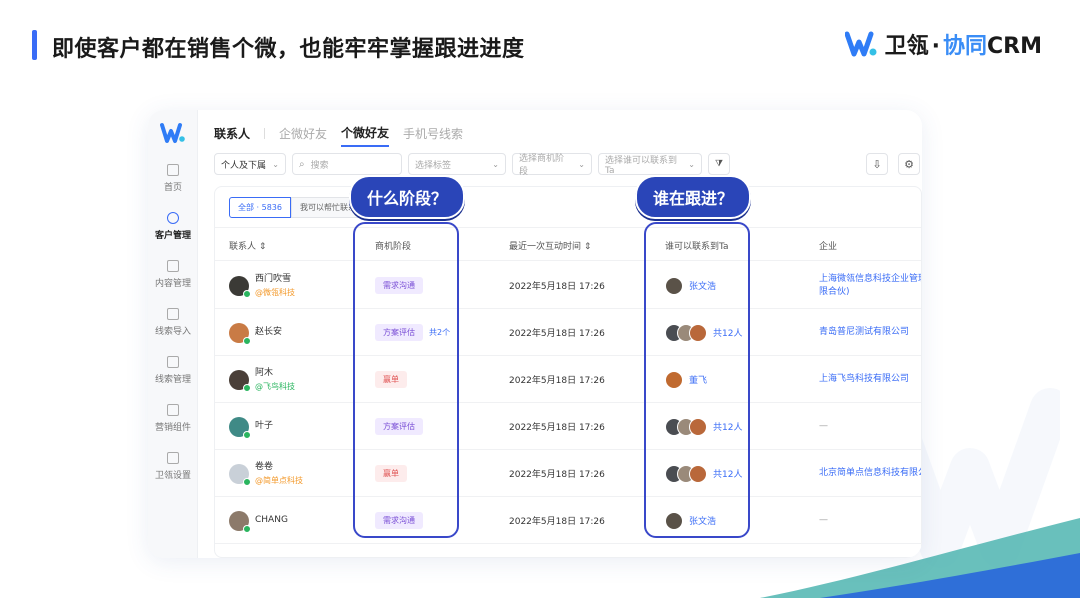 This screenshot has width=1080, height=598. What do you see at coordinates (297, 207) in the screenshot?
I see `segment-control: 全部 · 5836 我可以帮忙联系` at bounding box center [297, 207].